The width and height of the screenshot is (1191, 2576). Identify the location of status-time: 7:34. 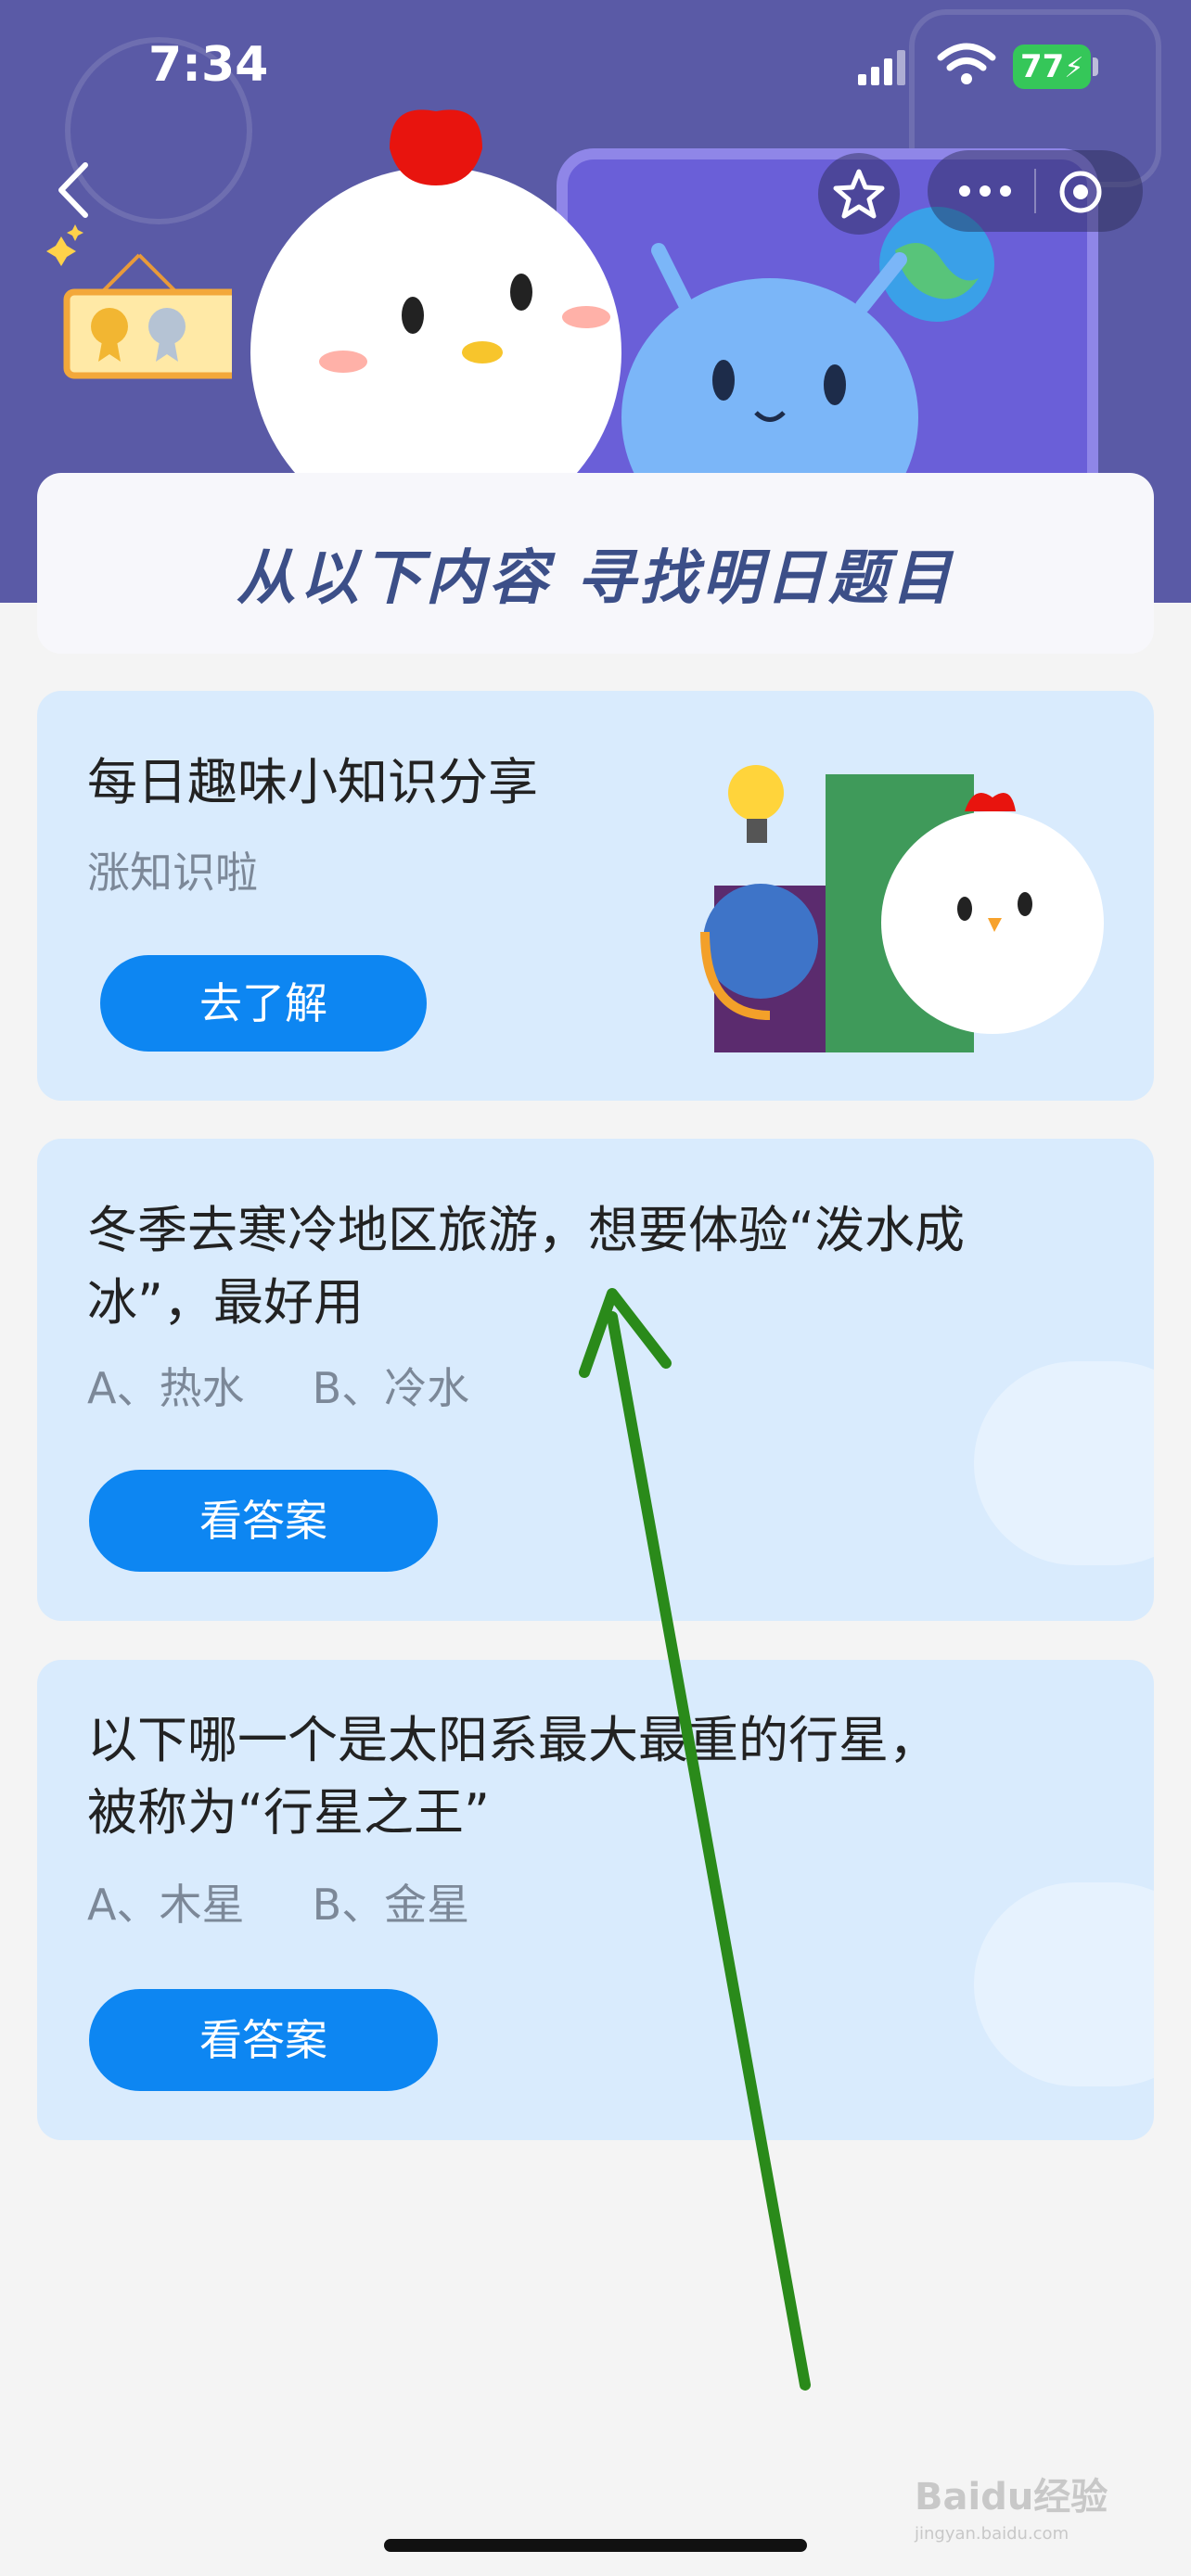
(209, 65).